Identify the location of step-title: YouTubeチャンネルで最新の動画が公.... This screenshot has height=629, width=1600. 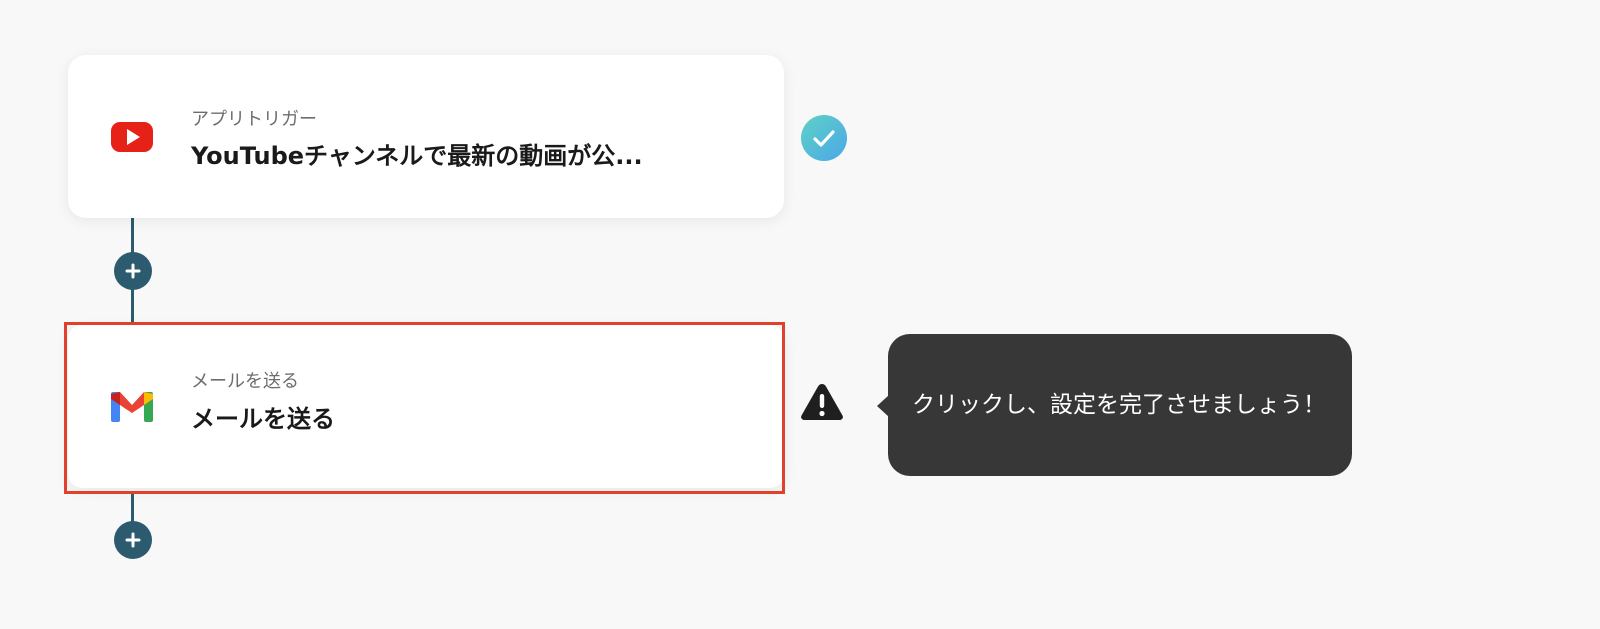
(417, 156).